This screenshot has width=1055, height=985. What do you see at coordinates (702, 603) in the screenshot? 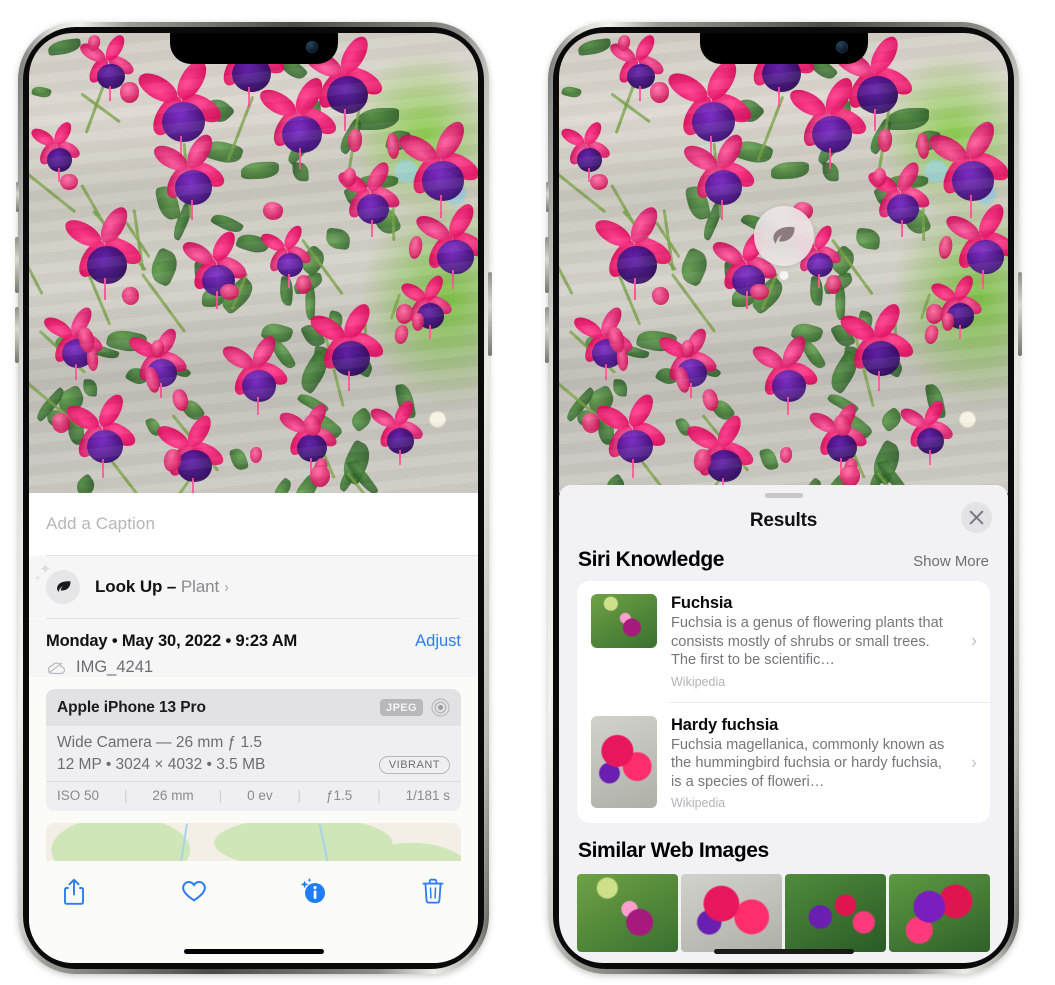
I see `result-title: Fuchsia` at bounding box center [702, 603].